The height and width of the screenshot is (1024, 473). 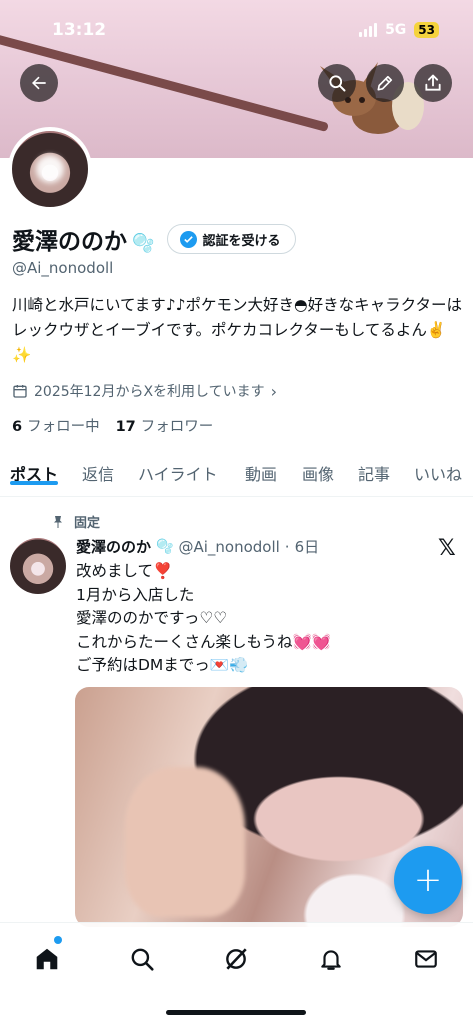 What do you see at coordinates (58, 940) in the screenshot?
I see `home-notification-dot` at bounding box center [58, 940].